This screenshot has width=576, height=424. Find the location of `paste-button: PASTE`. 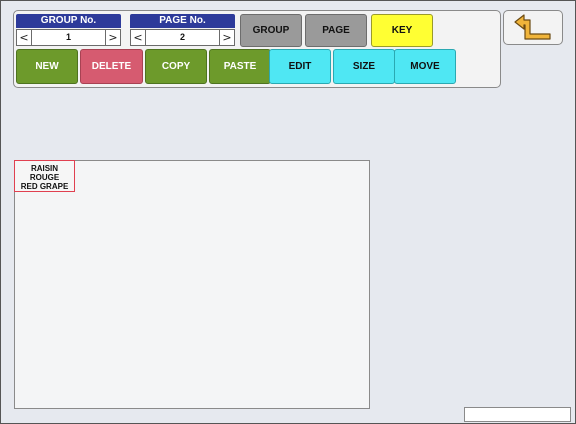

paste-button: PASTE is located at coordinates (240, 66).